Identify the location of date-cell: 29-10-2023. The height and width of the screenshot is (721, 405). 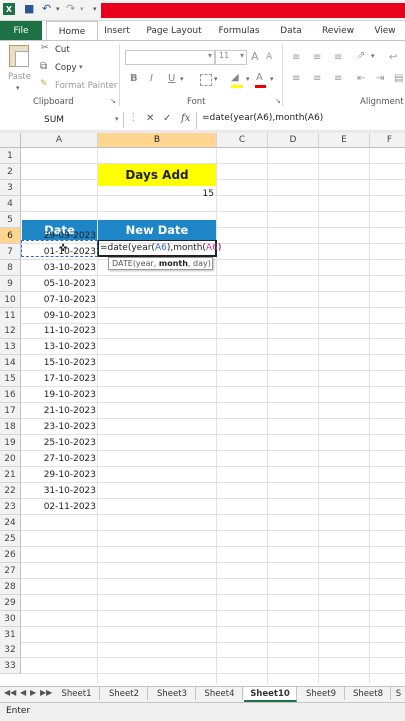
(59, 475).